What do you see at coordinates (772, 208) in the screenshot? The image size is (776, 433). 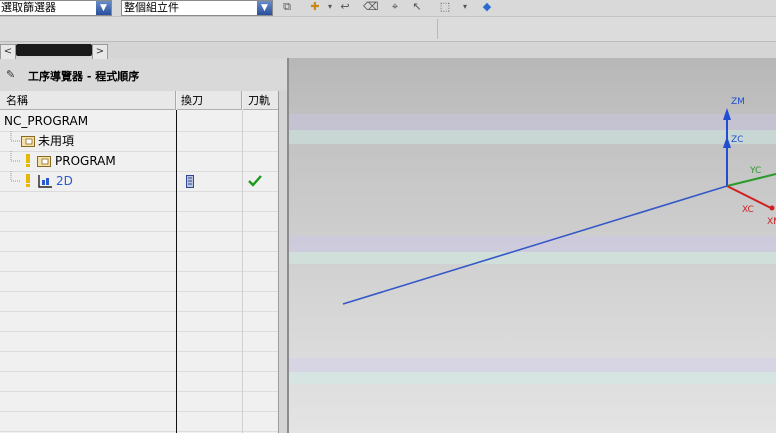 I see `x-axis-endpoint` at bounding box center [772, 208].